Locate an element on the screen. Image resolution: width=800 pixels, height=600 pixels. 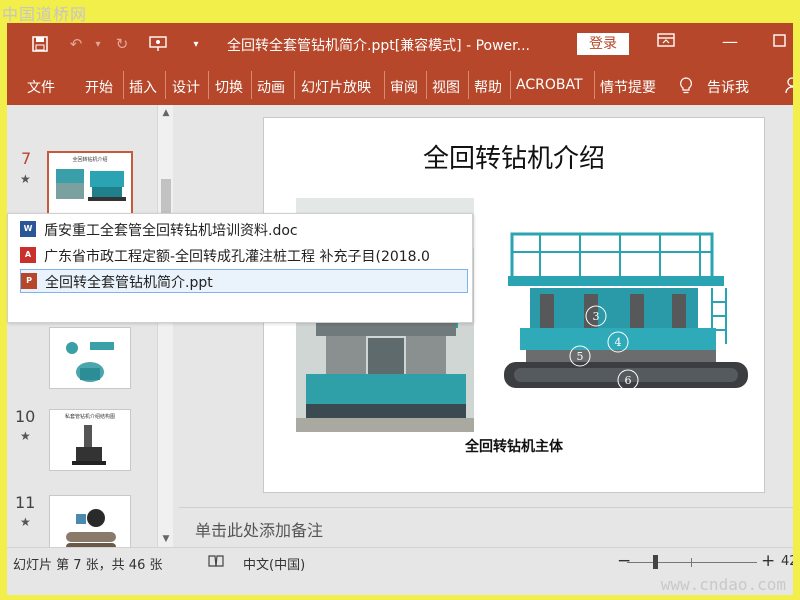
tab-acrobat: ACROBAT is located at coordinates (549, 85).